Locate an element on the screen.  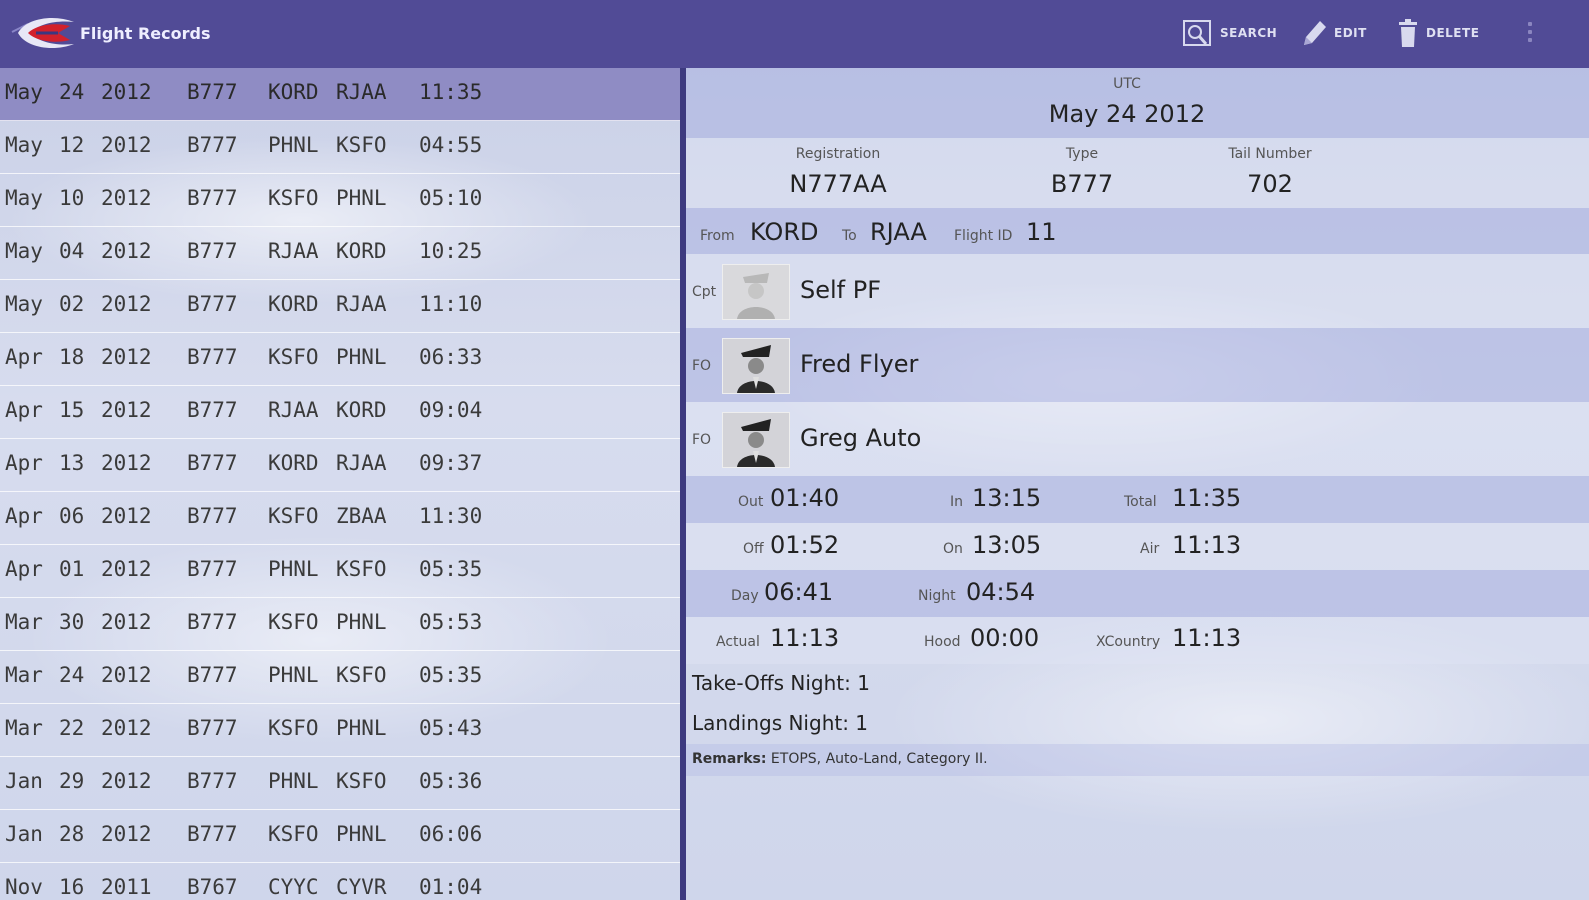
edit-button: EDIT is located at coordinates (1333, 33).